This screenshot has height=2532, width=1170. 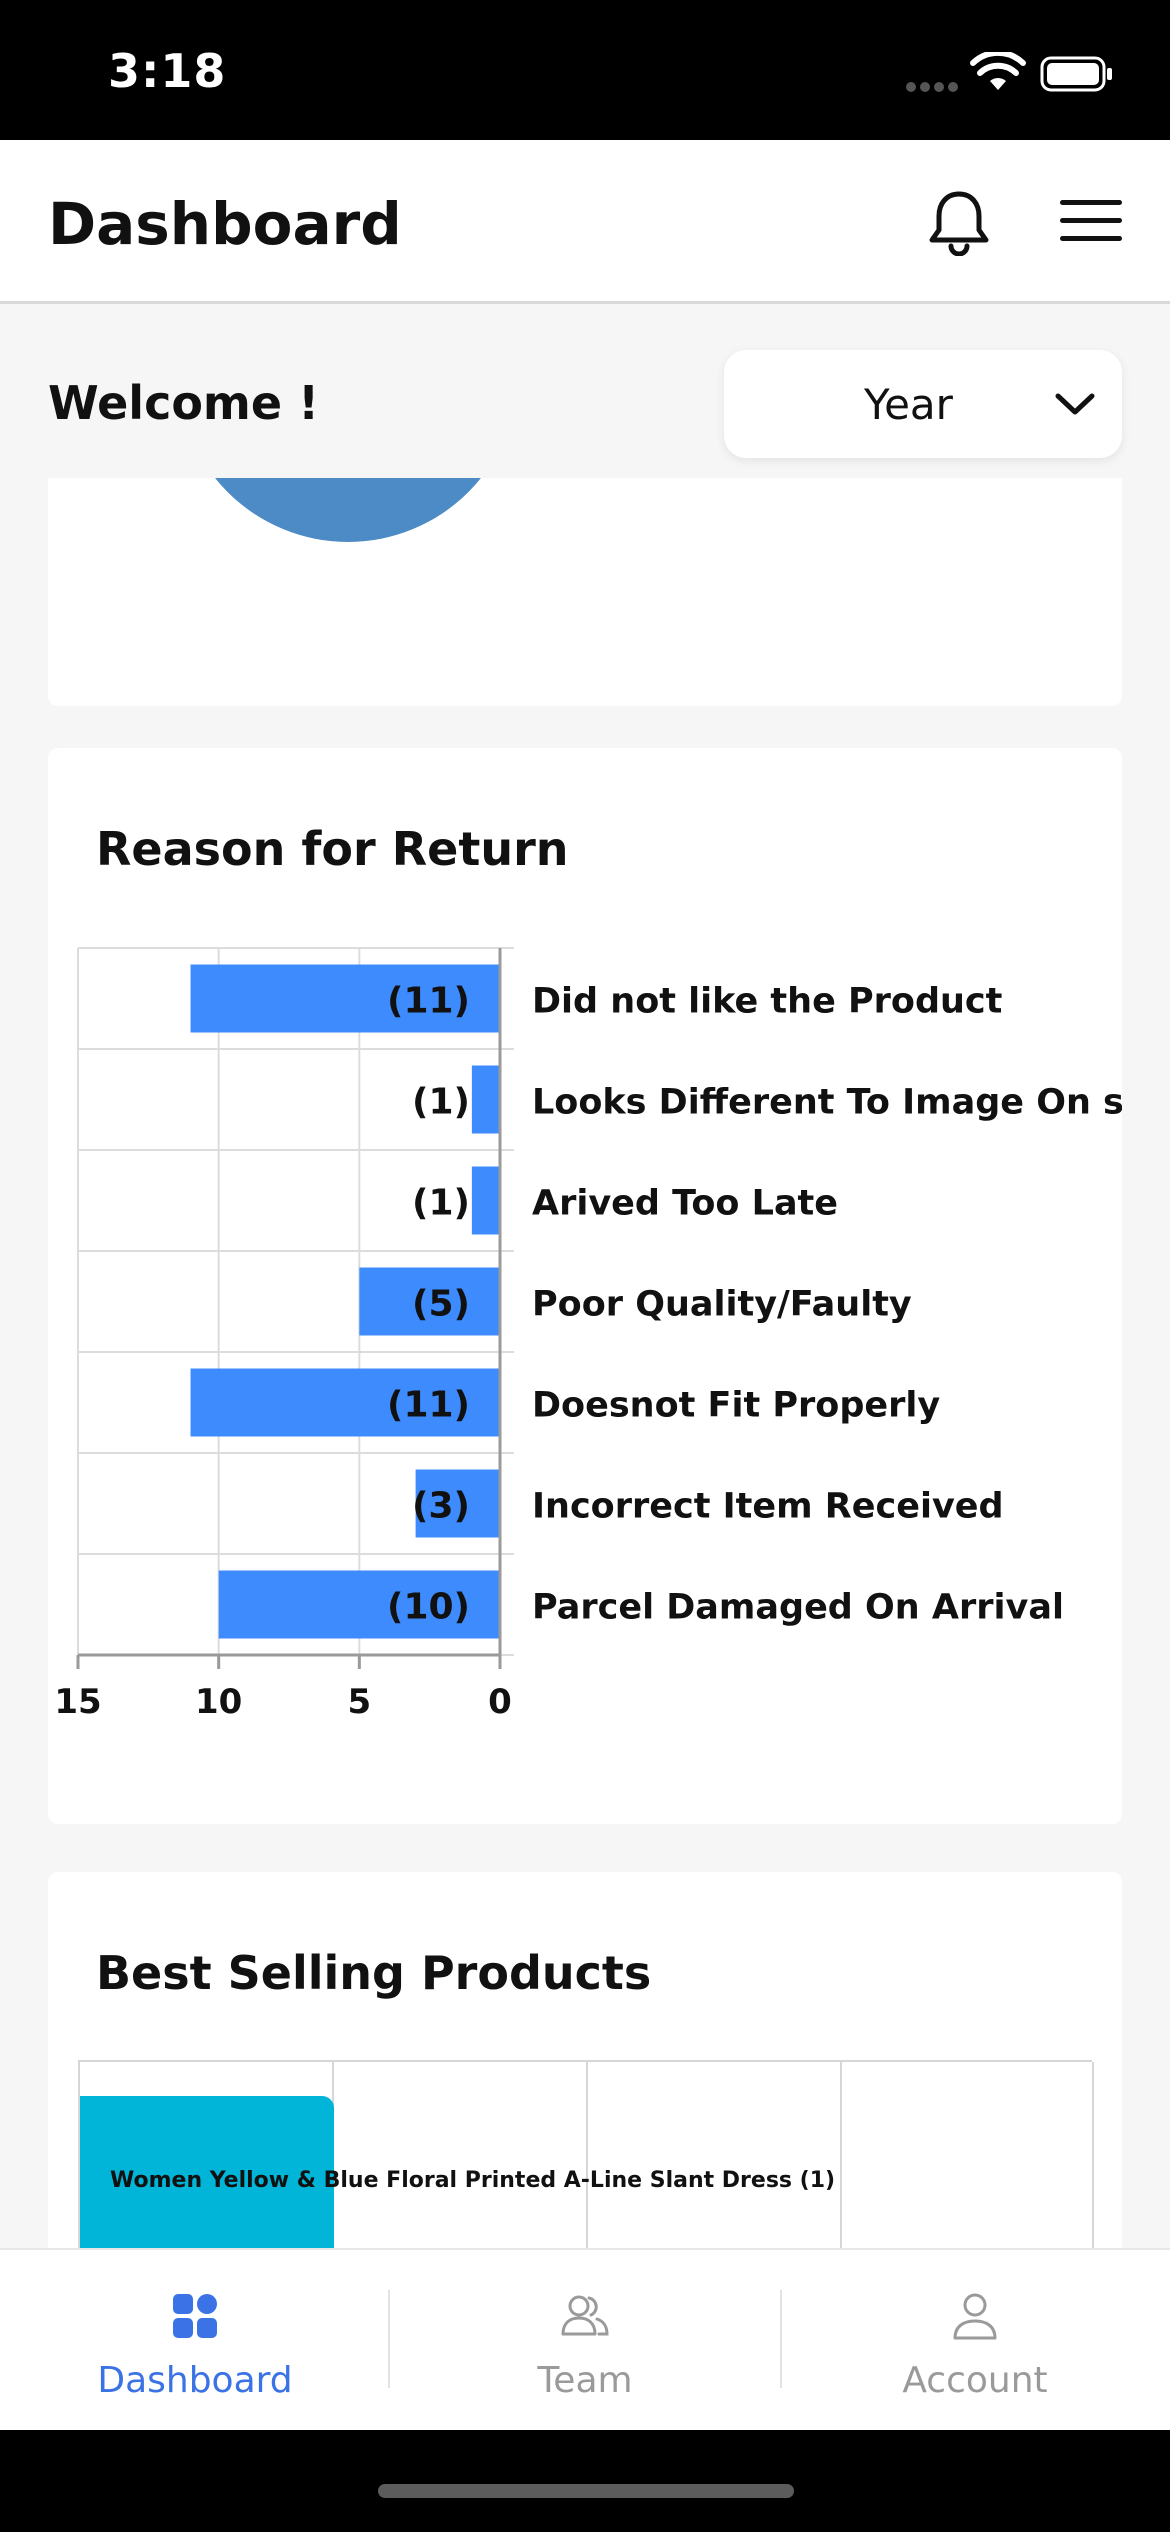 What do you see at coordinates (195, 2316) in the screenshot?
I see `grid-icon` at bounding box center [195, 2316].